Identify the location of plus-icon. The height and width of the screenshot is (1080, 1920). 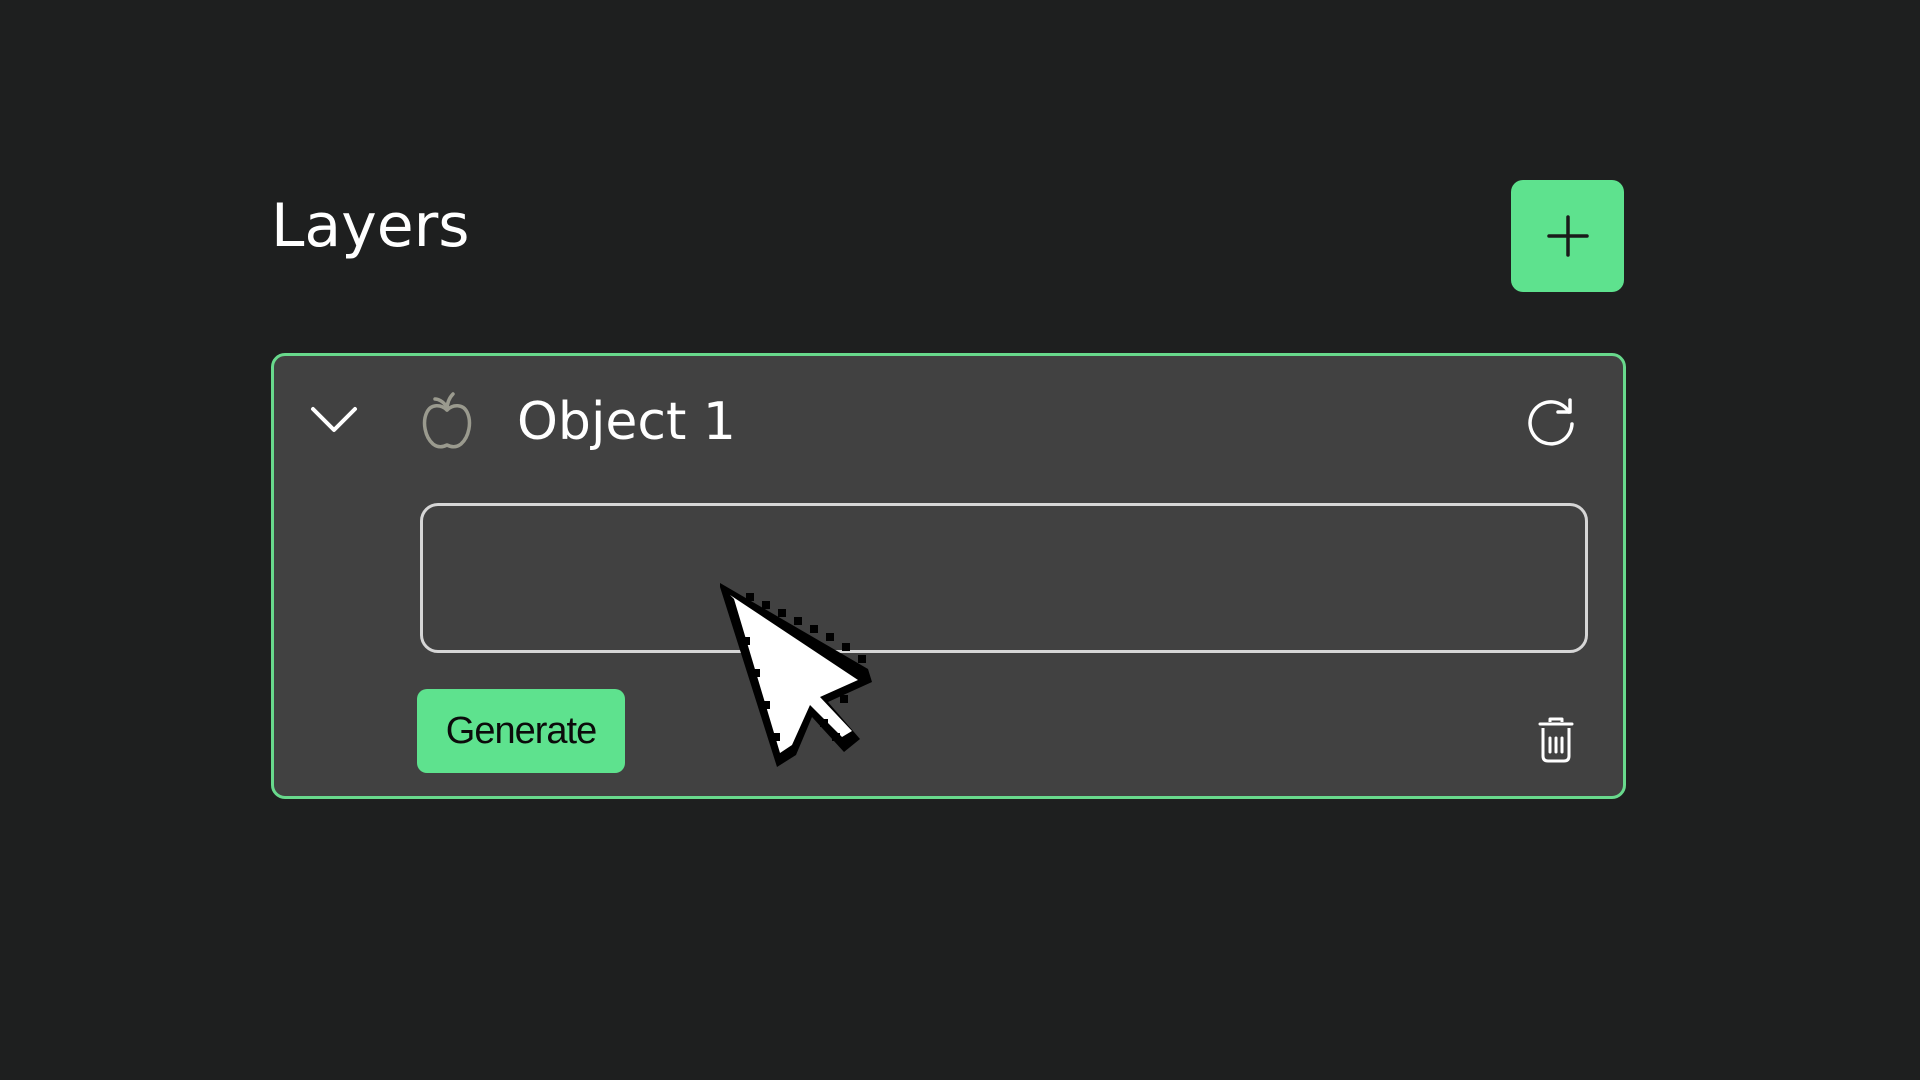
(1567, 236).